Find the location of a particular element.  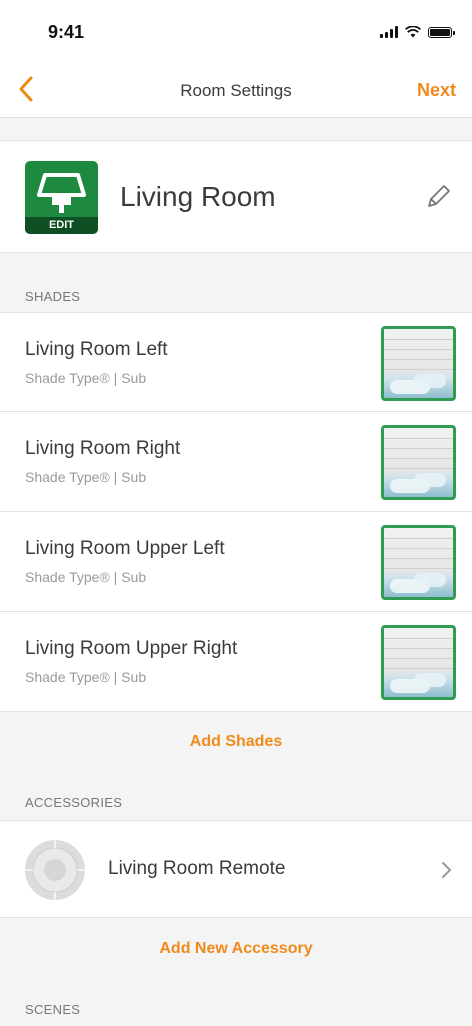

accessory-name: Living Room Remote is located at coordinates (197, 868).